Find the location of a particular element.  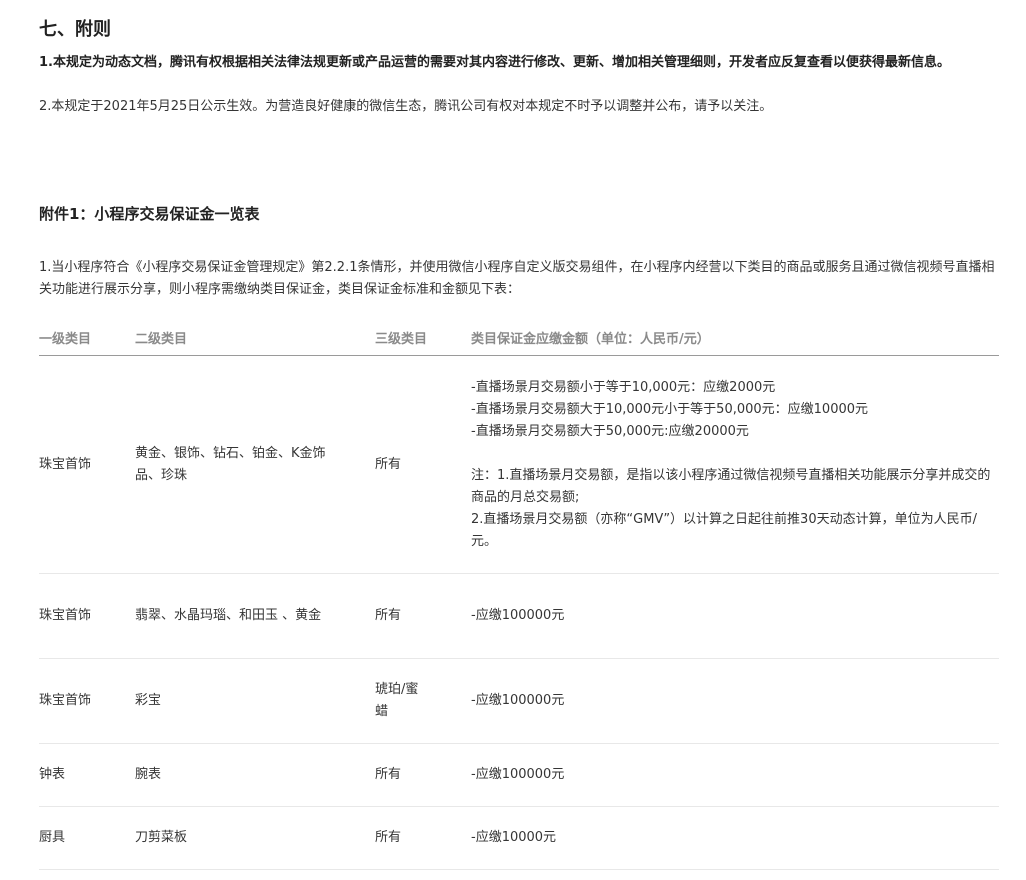

table-row: 珠宝首饰 翡翠、水晶玛瑙、和田玉 、黄金 所有 -应缴100000元 is located at coordinates (519, 616).